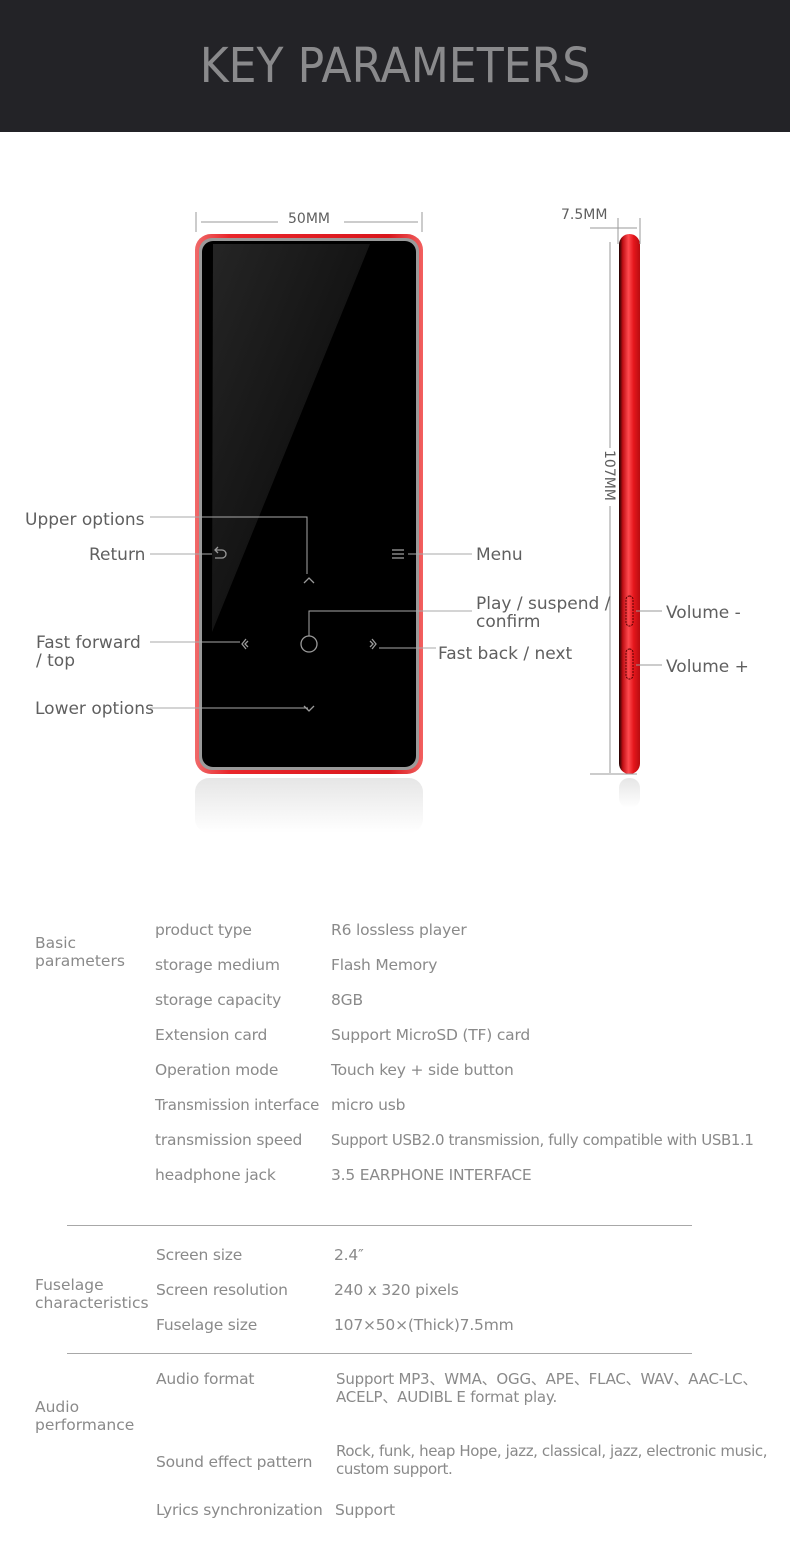 The image size is (790, 1562). Describe the element at coordinates (309, 219) in the screenshot. I see `width-dimension-label: 50MM` at that location.